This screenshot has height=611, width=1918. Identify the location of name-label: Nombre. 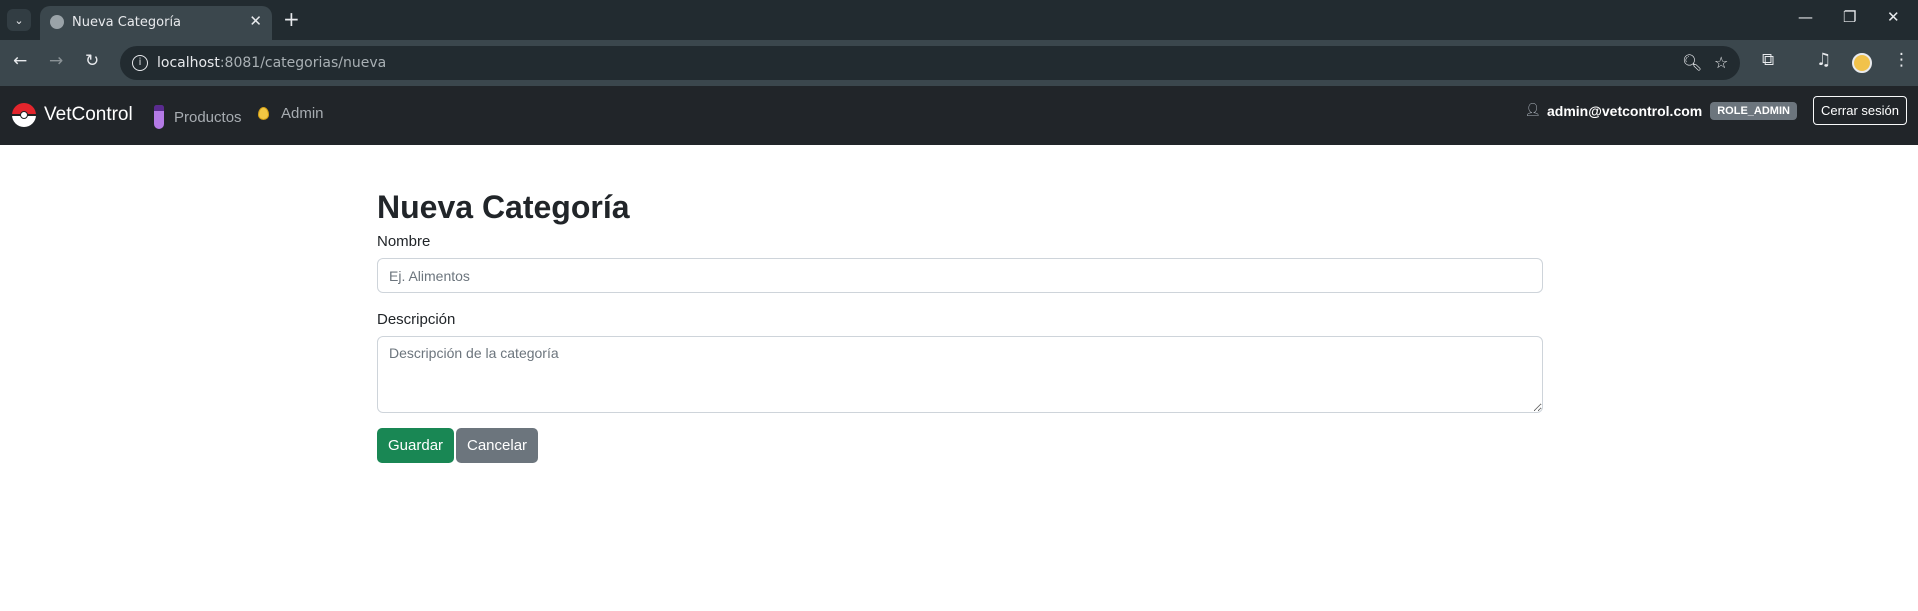
(404, 241).